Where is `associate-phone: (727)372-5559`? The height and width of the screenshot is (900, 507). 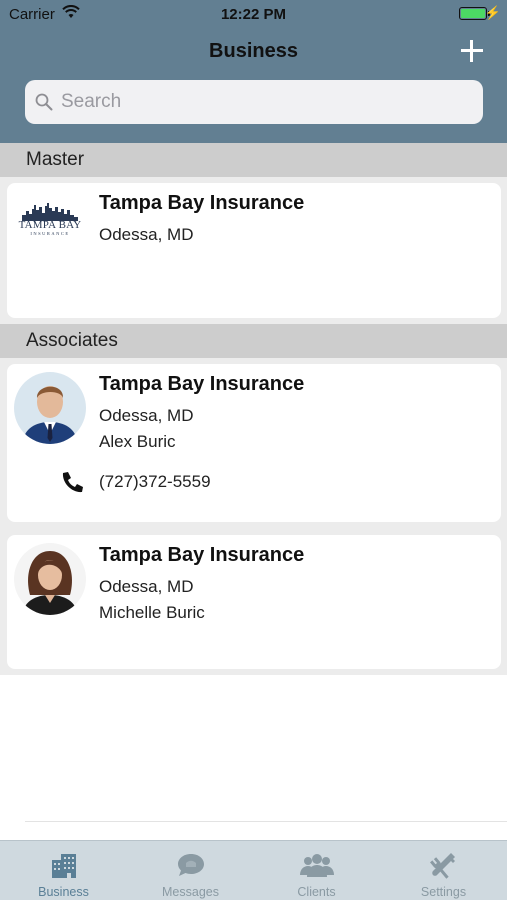
associate-phone: (727)372-5559 is located at coordinates (155, 482).